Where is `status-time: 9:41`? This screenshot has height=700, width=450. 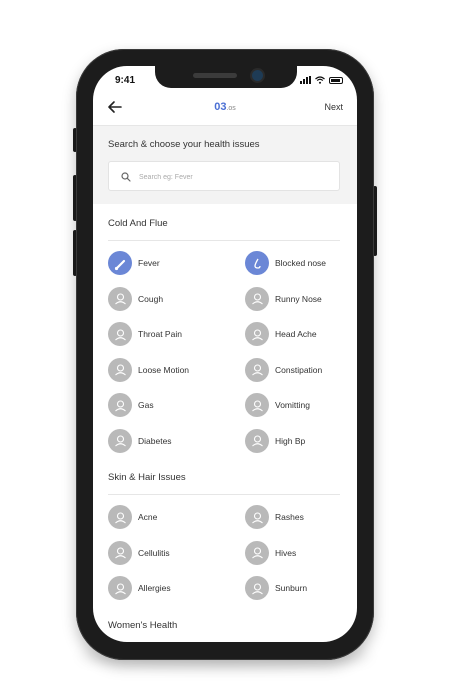
status-time: 9:41 is located at coordinates (125, 80).